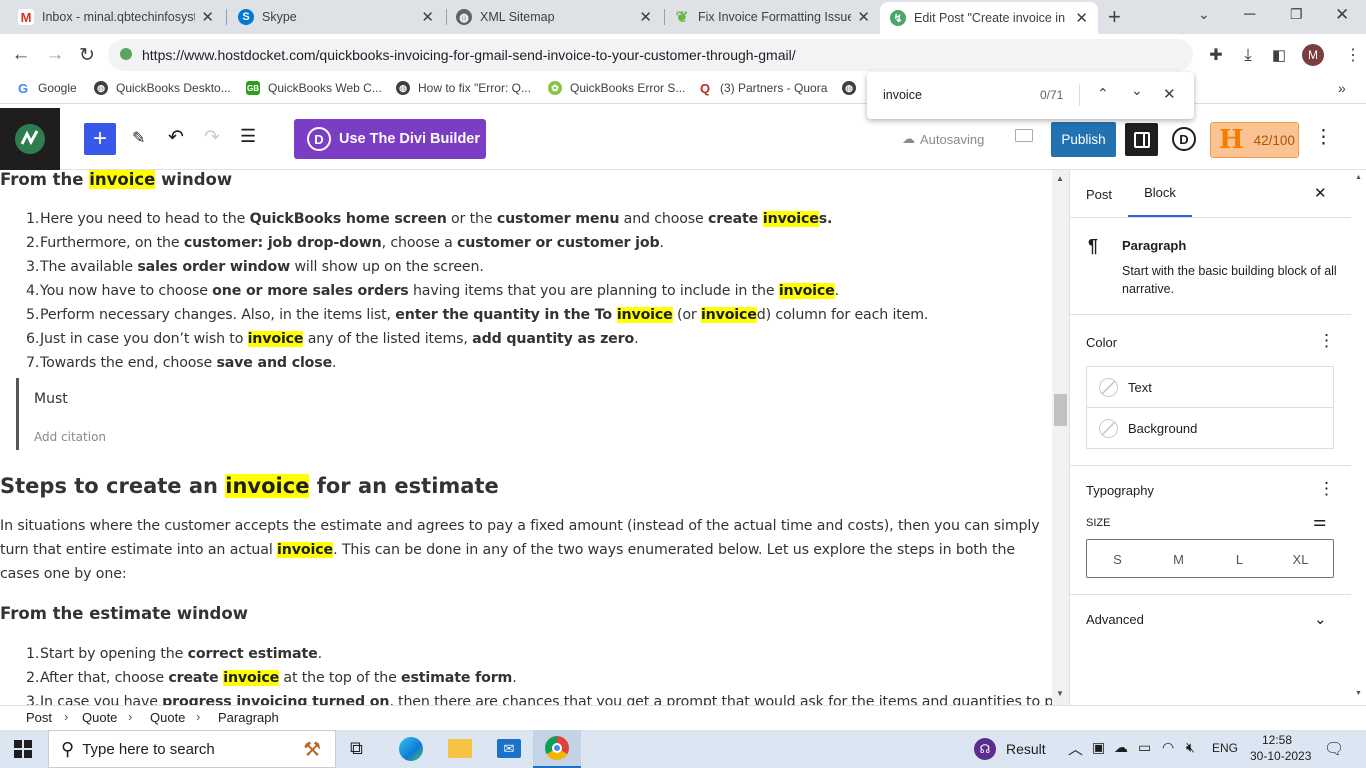 This screenshot has width=1366, height=768. I want to click on typography-options-icon: ⋮, so click(1326, 489).